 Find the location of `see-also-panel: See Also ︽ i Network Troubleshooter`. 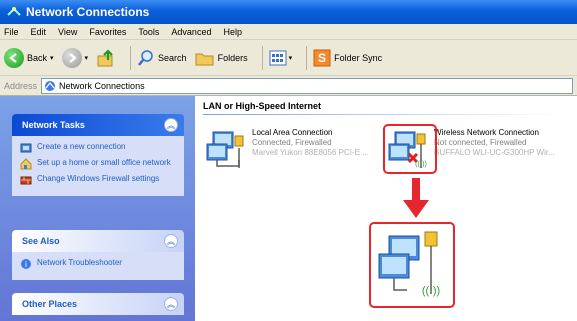

see-also-panel: See Also ︽ i Network Troubleshooter is located at coordinates (98, 255).